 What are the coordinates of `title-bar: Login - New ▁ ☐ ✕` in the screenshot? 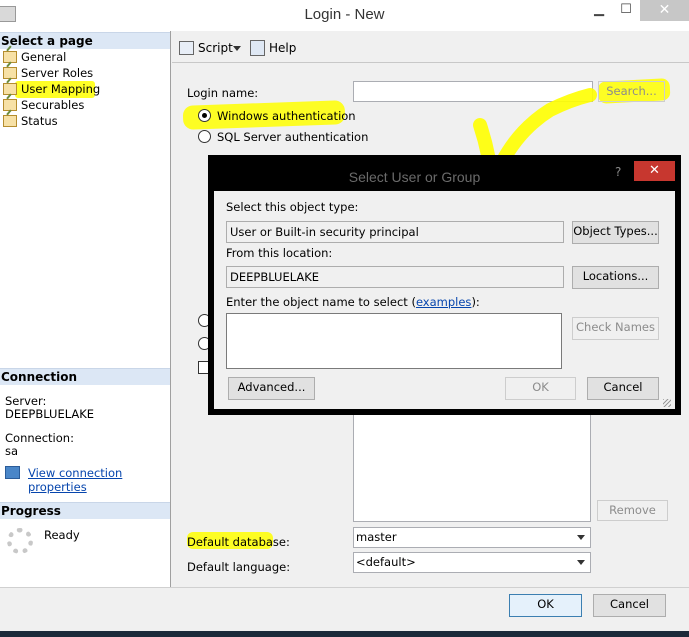 It's located at (344, 15).